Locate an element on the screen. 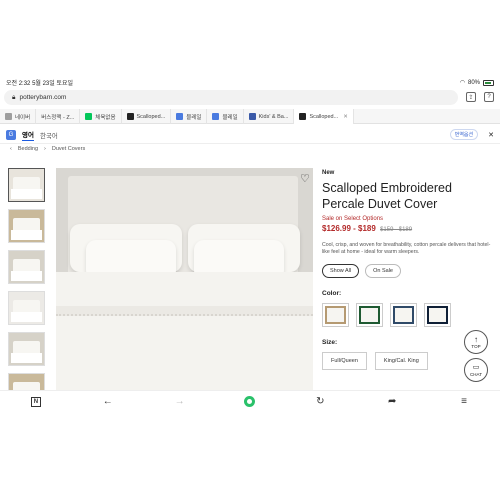 This screenshot has width=500, height=500. thumbnail-list is located at coordinates (27, 289).